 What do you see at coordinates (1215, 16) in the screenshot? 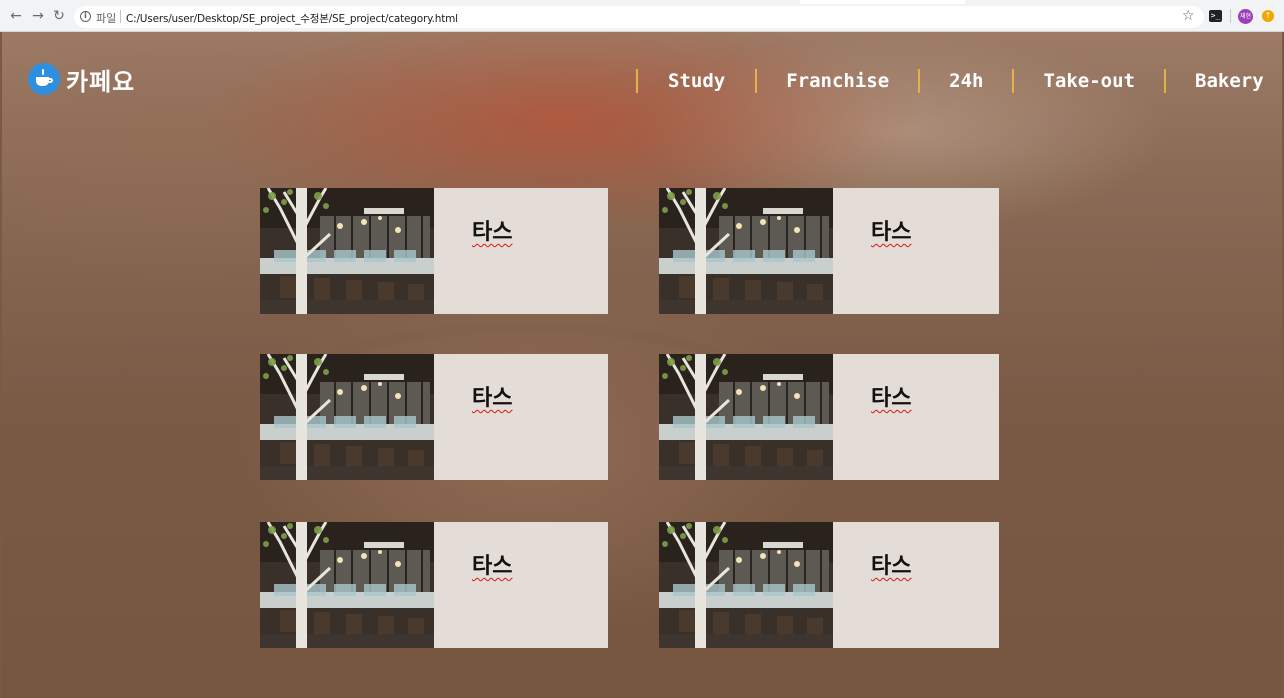
I see `terminal-extension-icon: >_` at bounding box center [1215, 16].